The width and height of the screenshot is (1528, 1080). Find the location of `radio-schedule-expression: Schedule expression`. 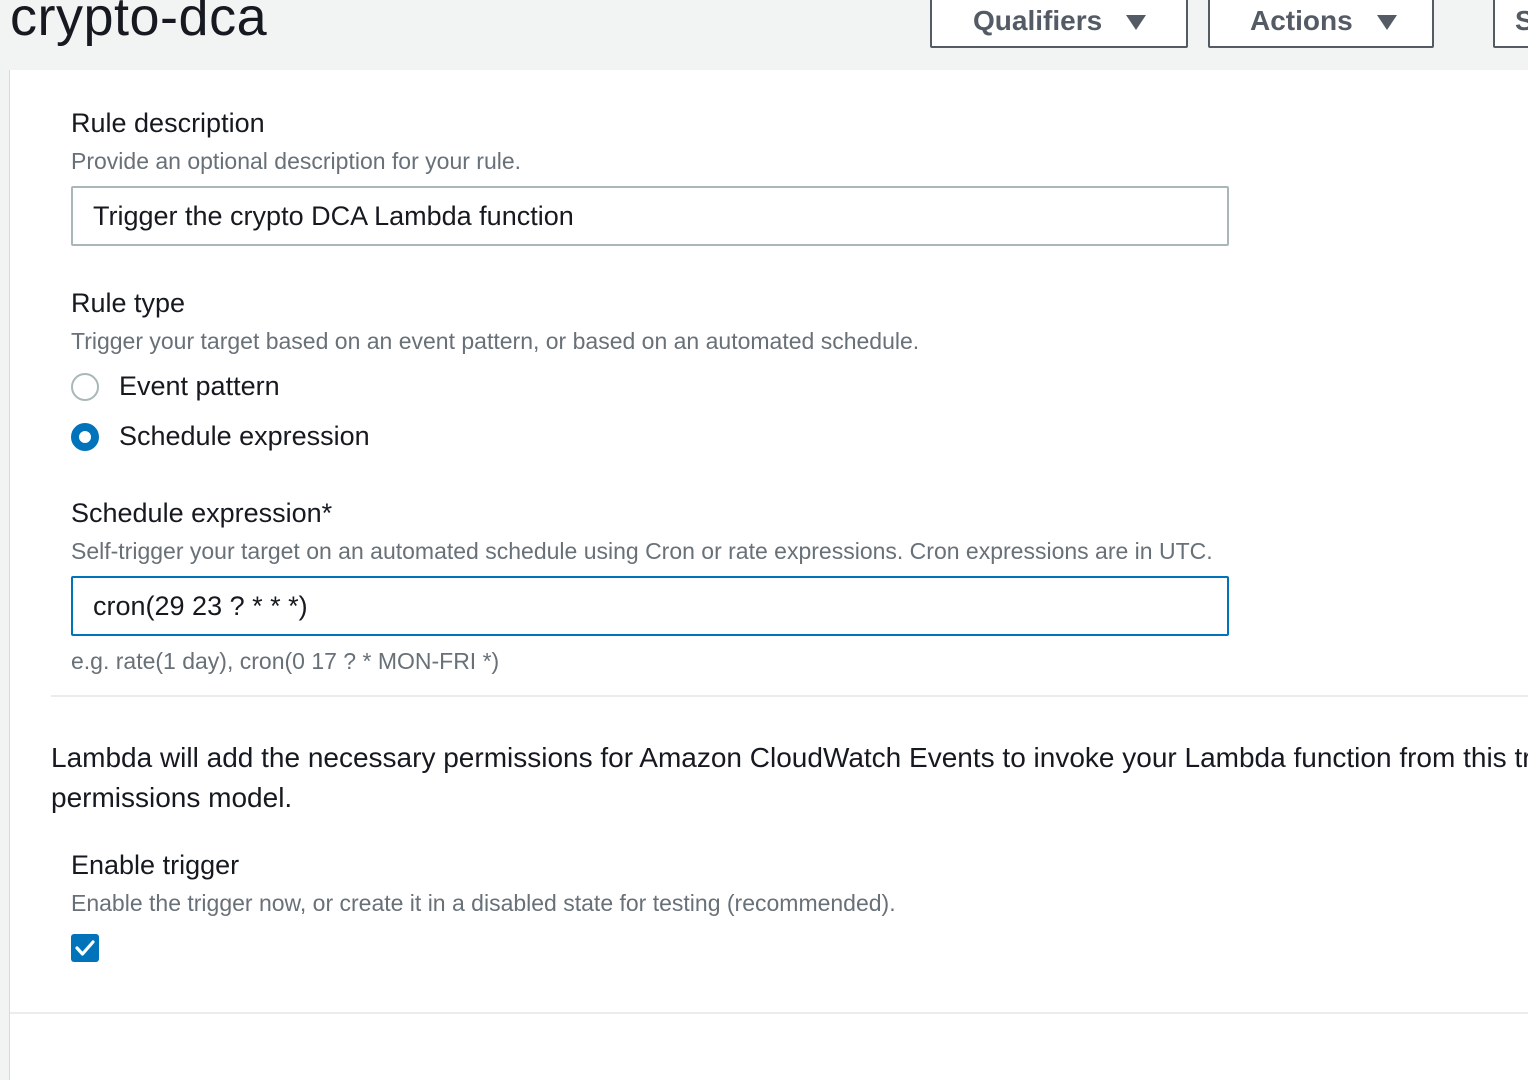

radio-schedule-expression: Schedule expression is located at coordinates (220, 436).